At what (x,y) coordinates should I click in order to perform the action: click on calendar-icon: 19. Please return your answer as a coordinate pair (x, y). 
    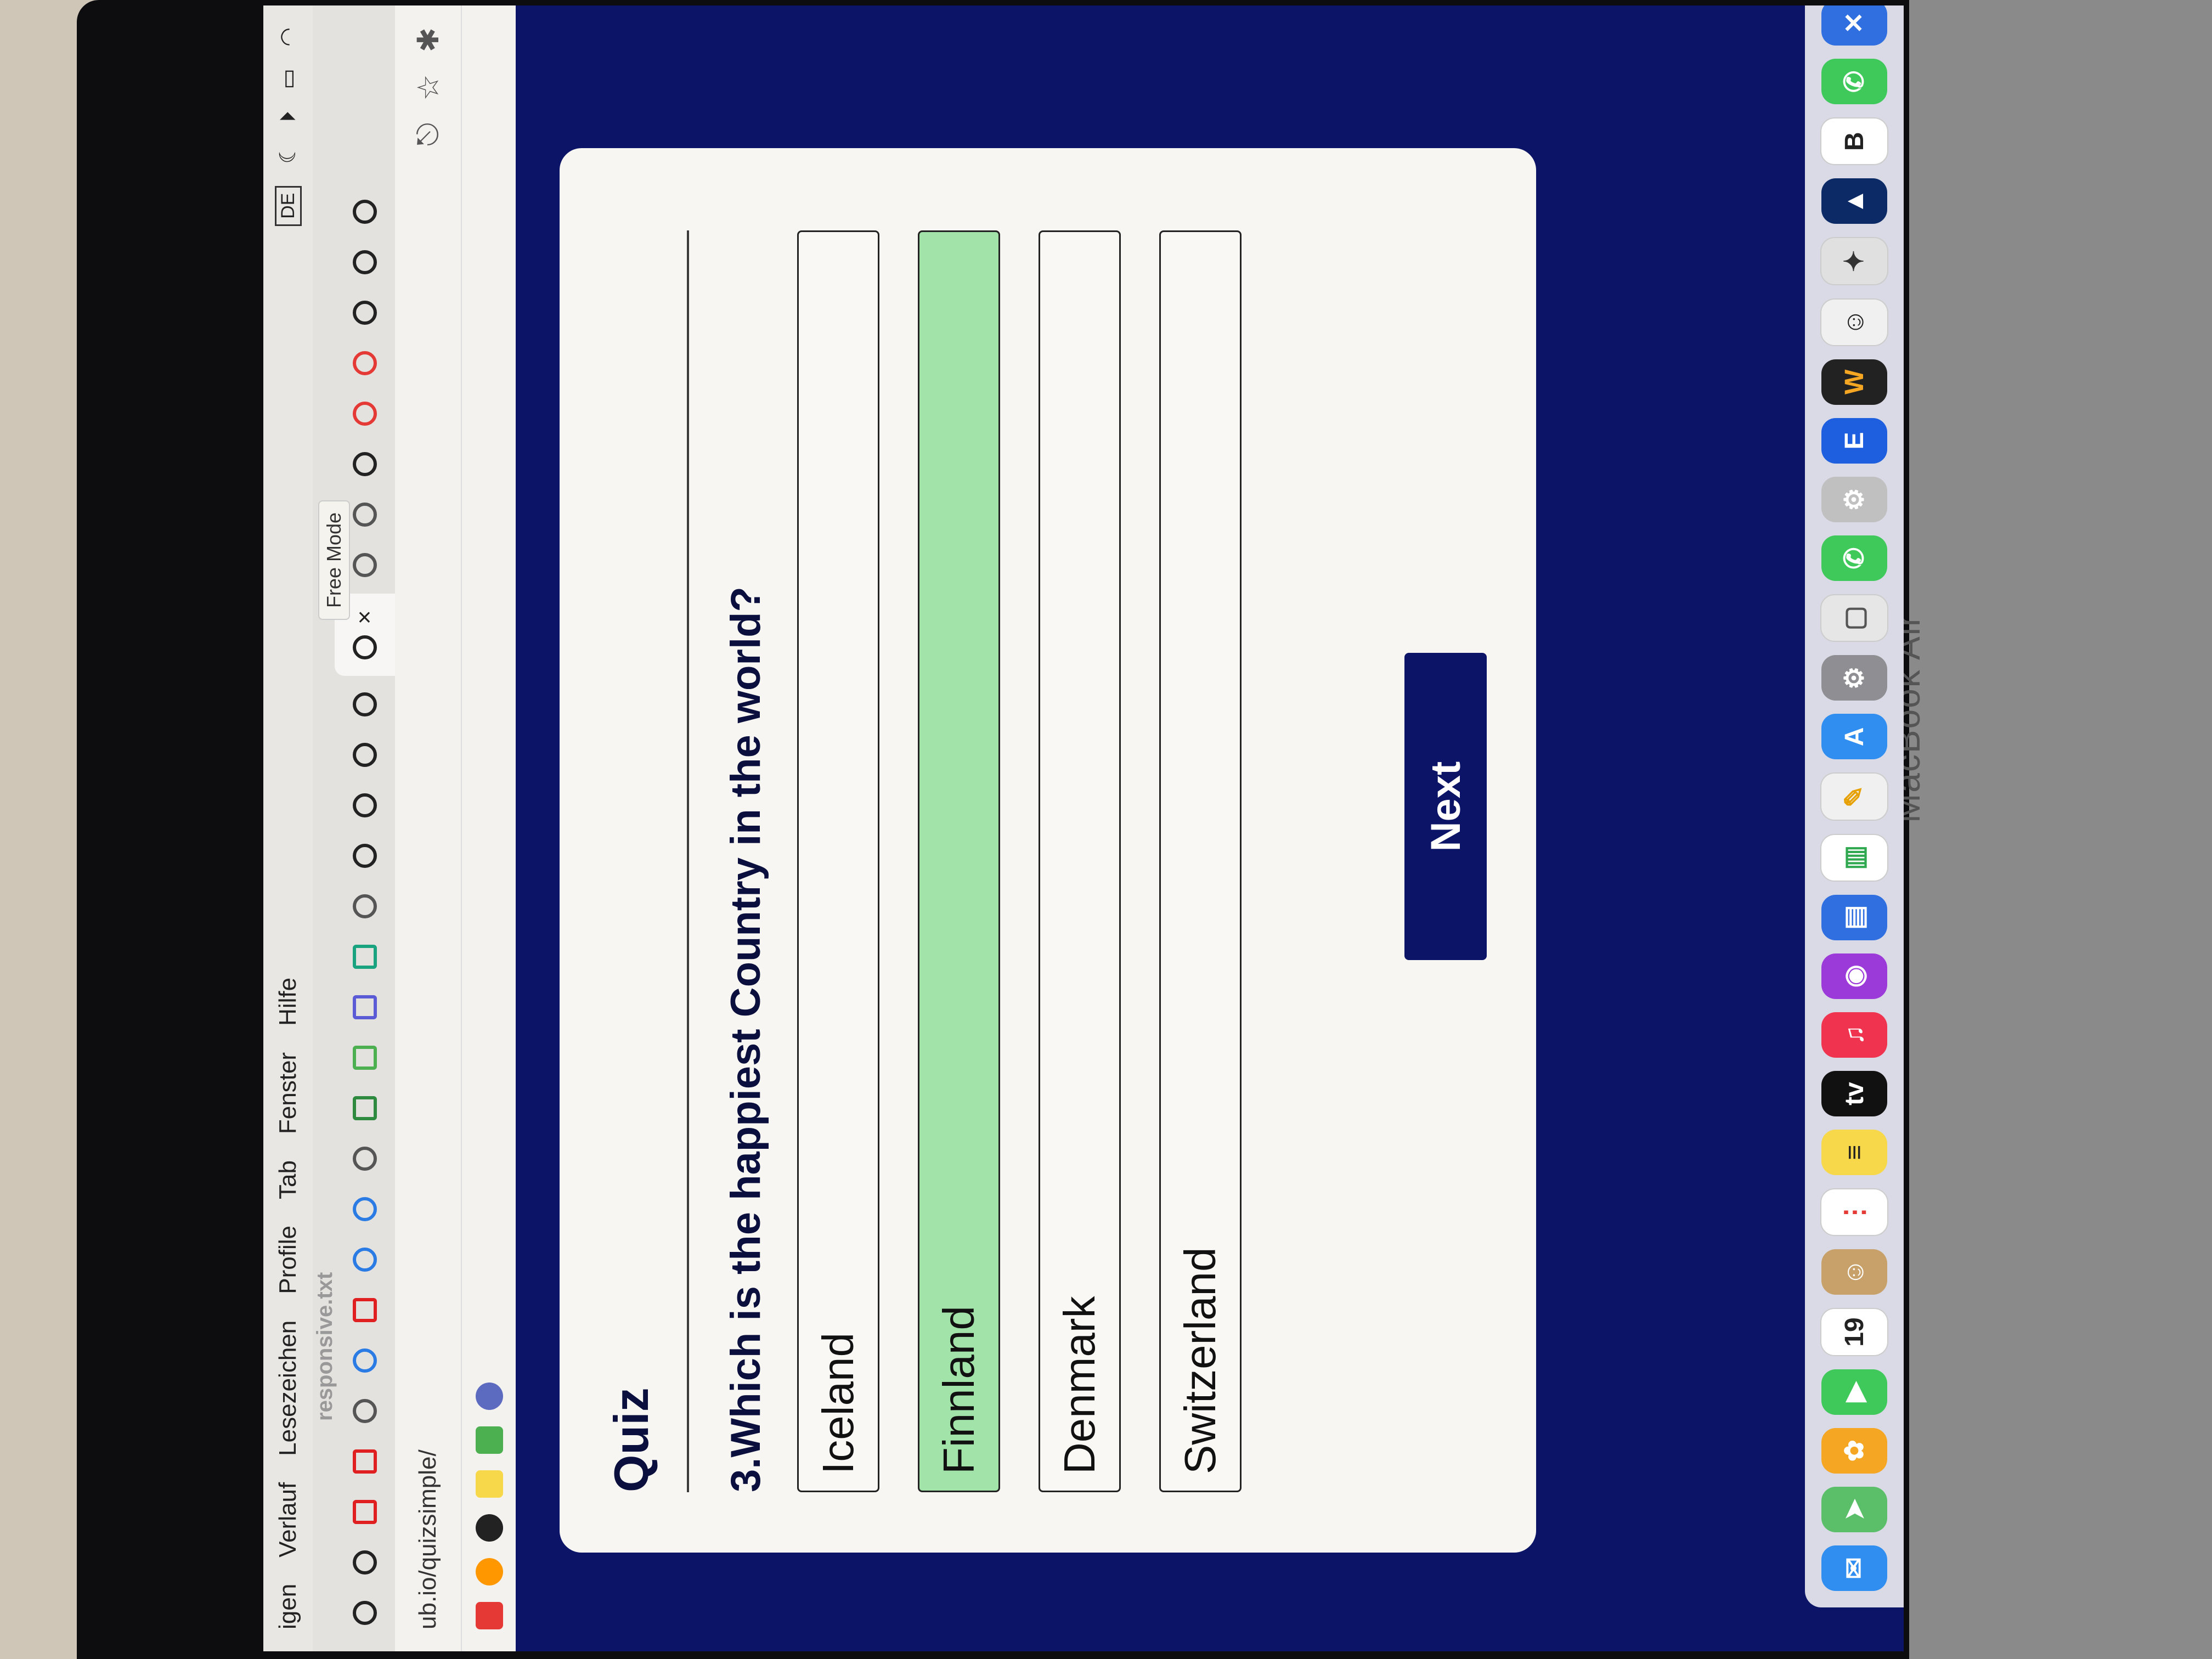
    Looking at the image, I should click on (1854, 1332).